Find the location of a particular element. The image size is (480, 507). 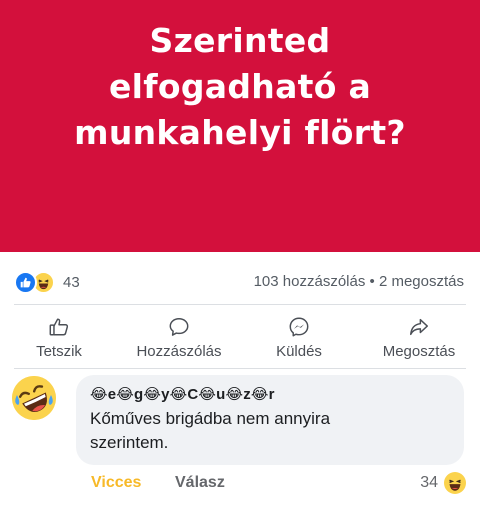

share-button-label: Megosztás is located at coordinates (419, 351).